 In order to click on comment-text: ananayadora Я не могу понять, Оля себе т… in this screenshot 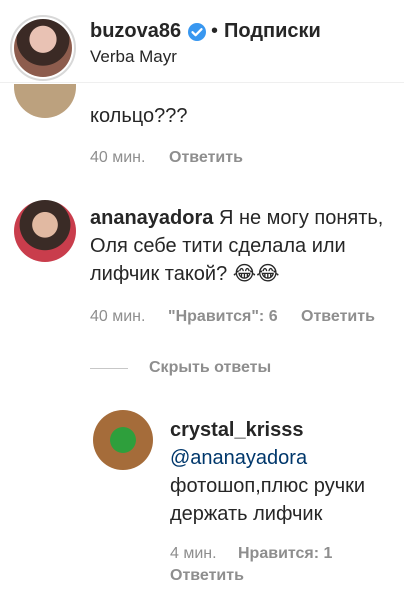, I will do `click(245, 246)`.